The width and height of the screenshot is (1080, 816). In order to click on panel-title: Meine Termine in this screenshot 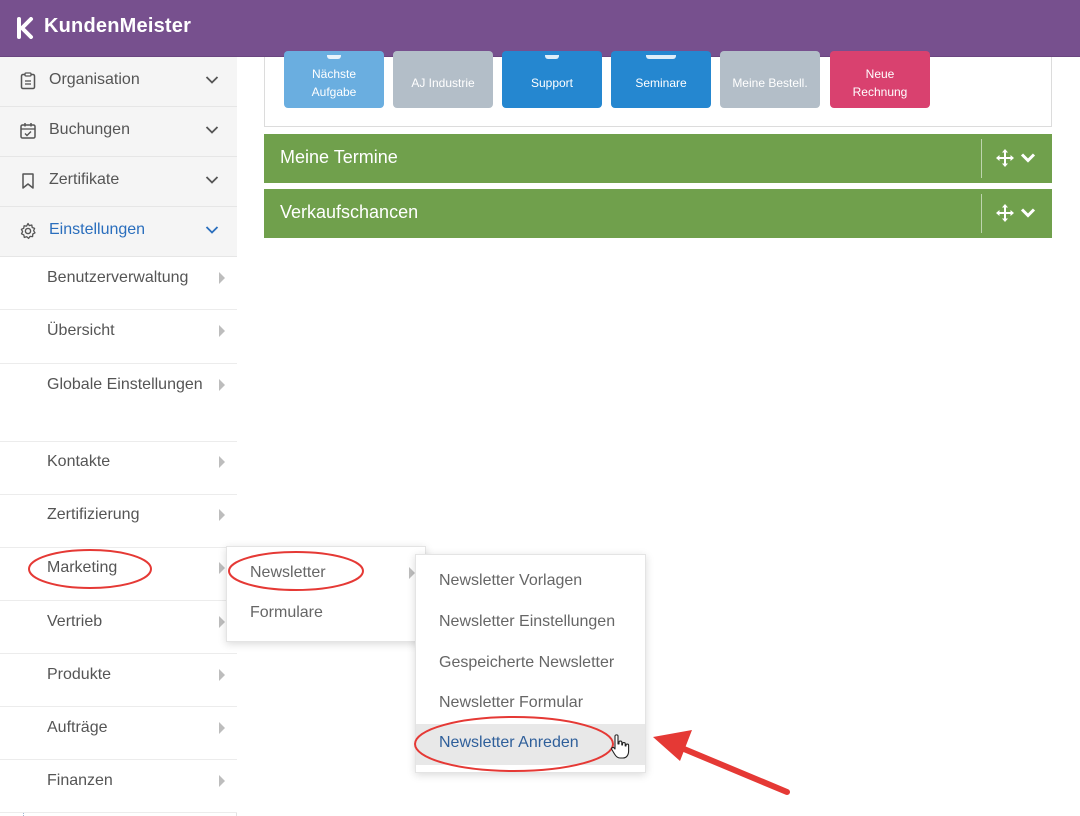, I will do `click(339, 157)`.